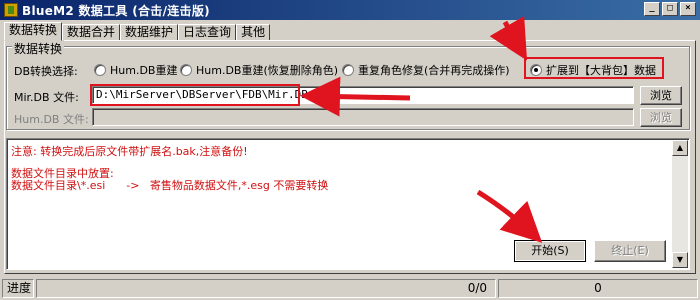 The image size is (700, 300). I want to click on progress-counter: 0/0, so click(477, 288).